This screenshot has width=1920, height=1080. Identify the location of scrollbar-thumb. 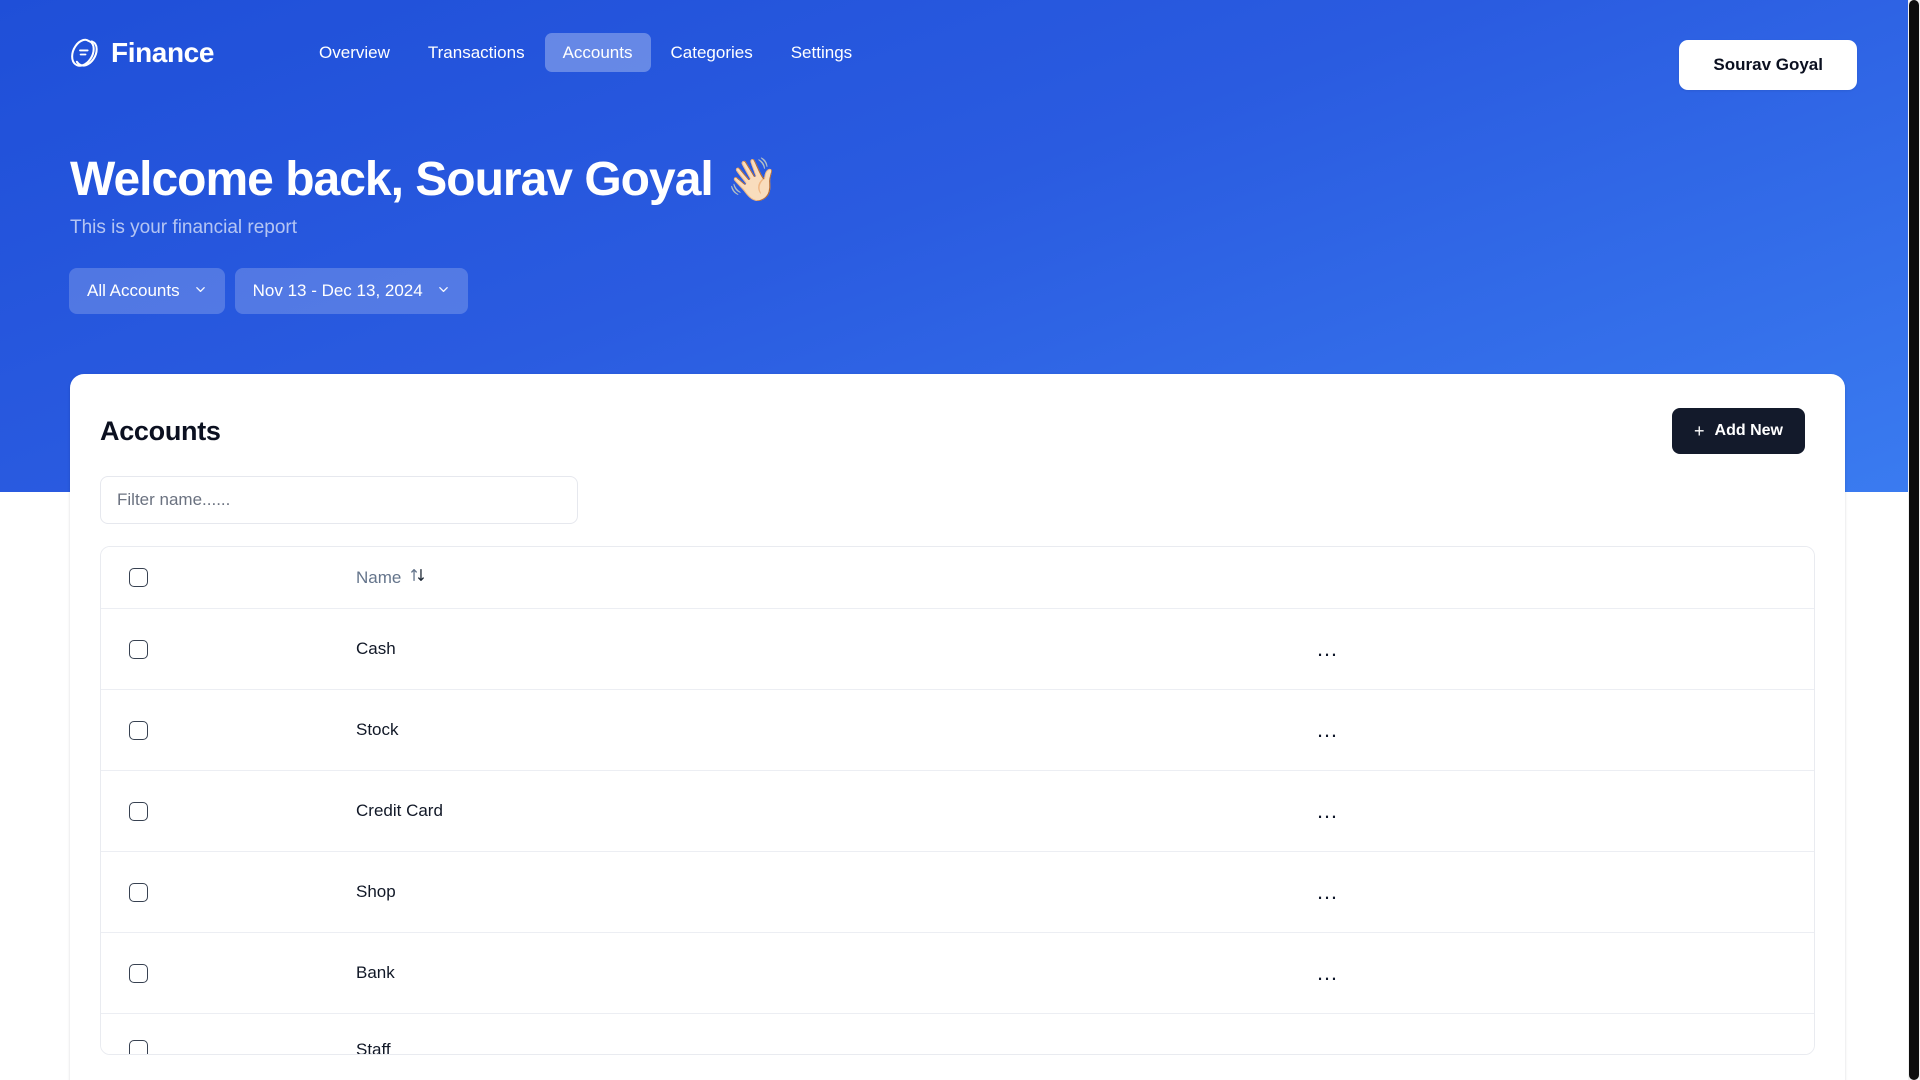
(1914, 540).